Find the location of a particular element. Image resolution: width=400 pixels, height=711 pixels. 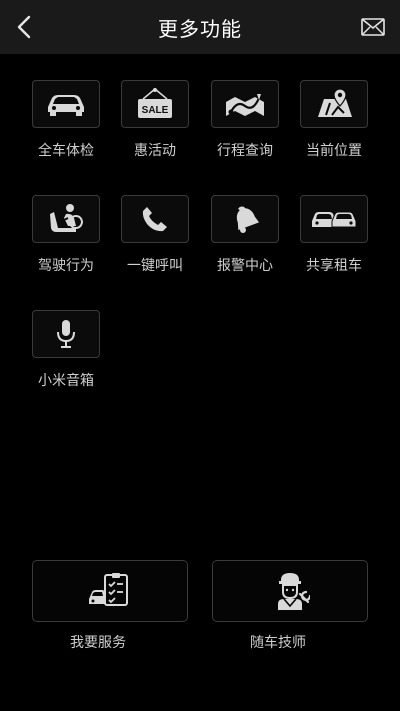

feature-label: 惠活动 is located at coordinates (155, 151).